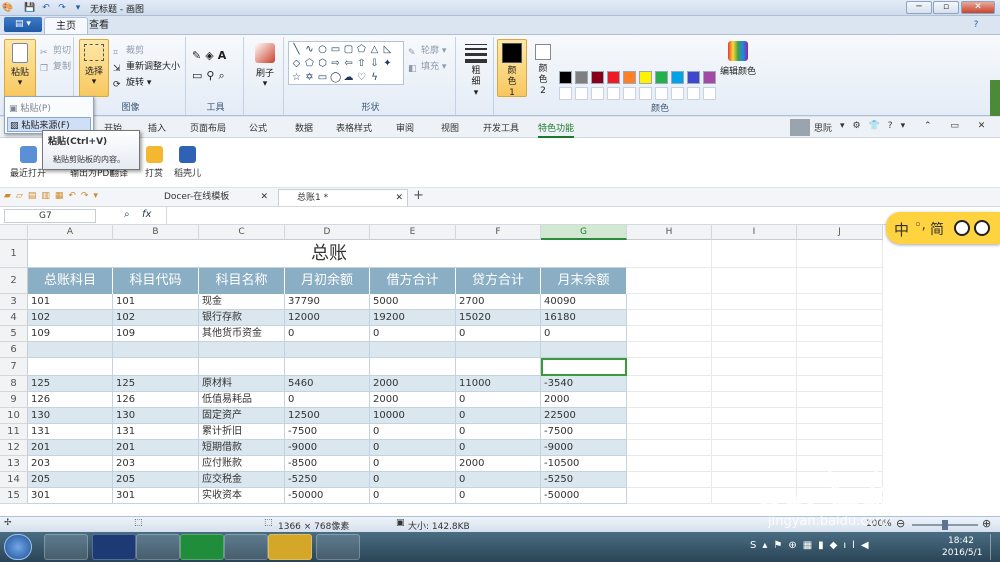 The width and height of the screenshot is (1000, 562). Describe the element at coordinates (413, 416) in the screenshot. I see `table-cell: 10000` at that location.